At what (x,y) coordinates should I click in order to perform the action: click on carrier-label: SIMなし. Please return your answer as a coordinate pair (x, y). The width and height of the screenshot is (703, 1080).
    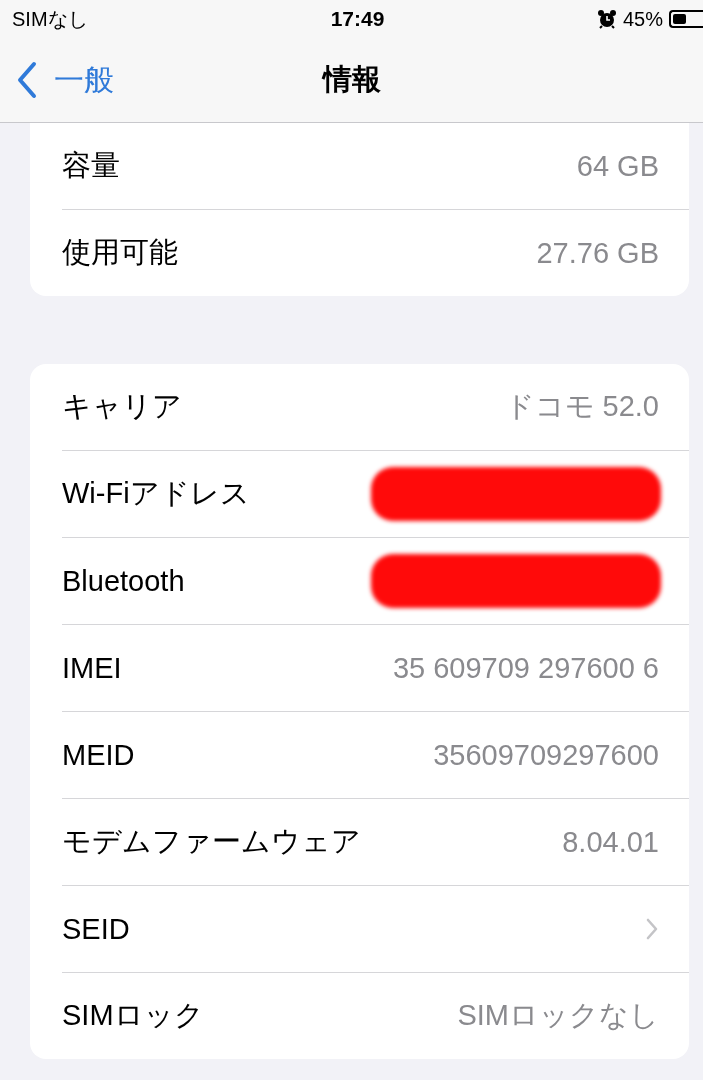
    Looking at the image, I should click on (50, 18).